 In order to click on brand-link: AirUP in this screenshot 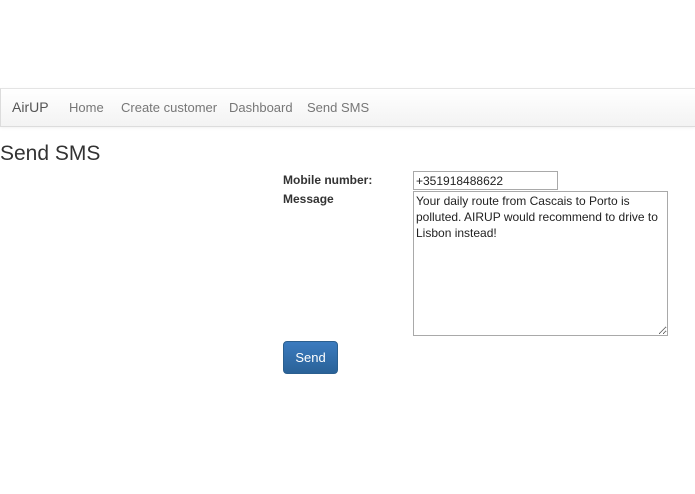, I will do `click(30, 107)`.